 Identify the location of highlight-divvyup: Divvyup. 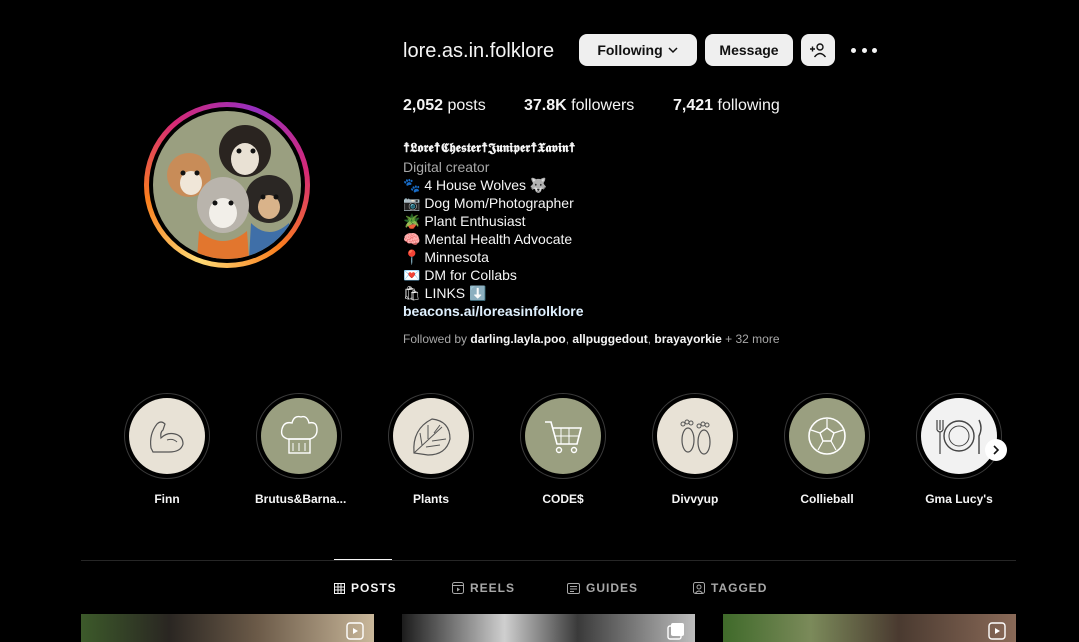
(695, 449).